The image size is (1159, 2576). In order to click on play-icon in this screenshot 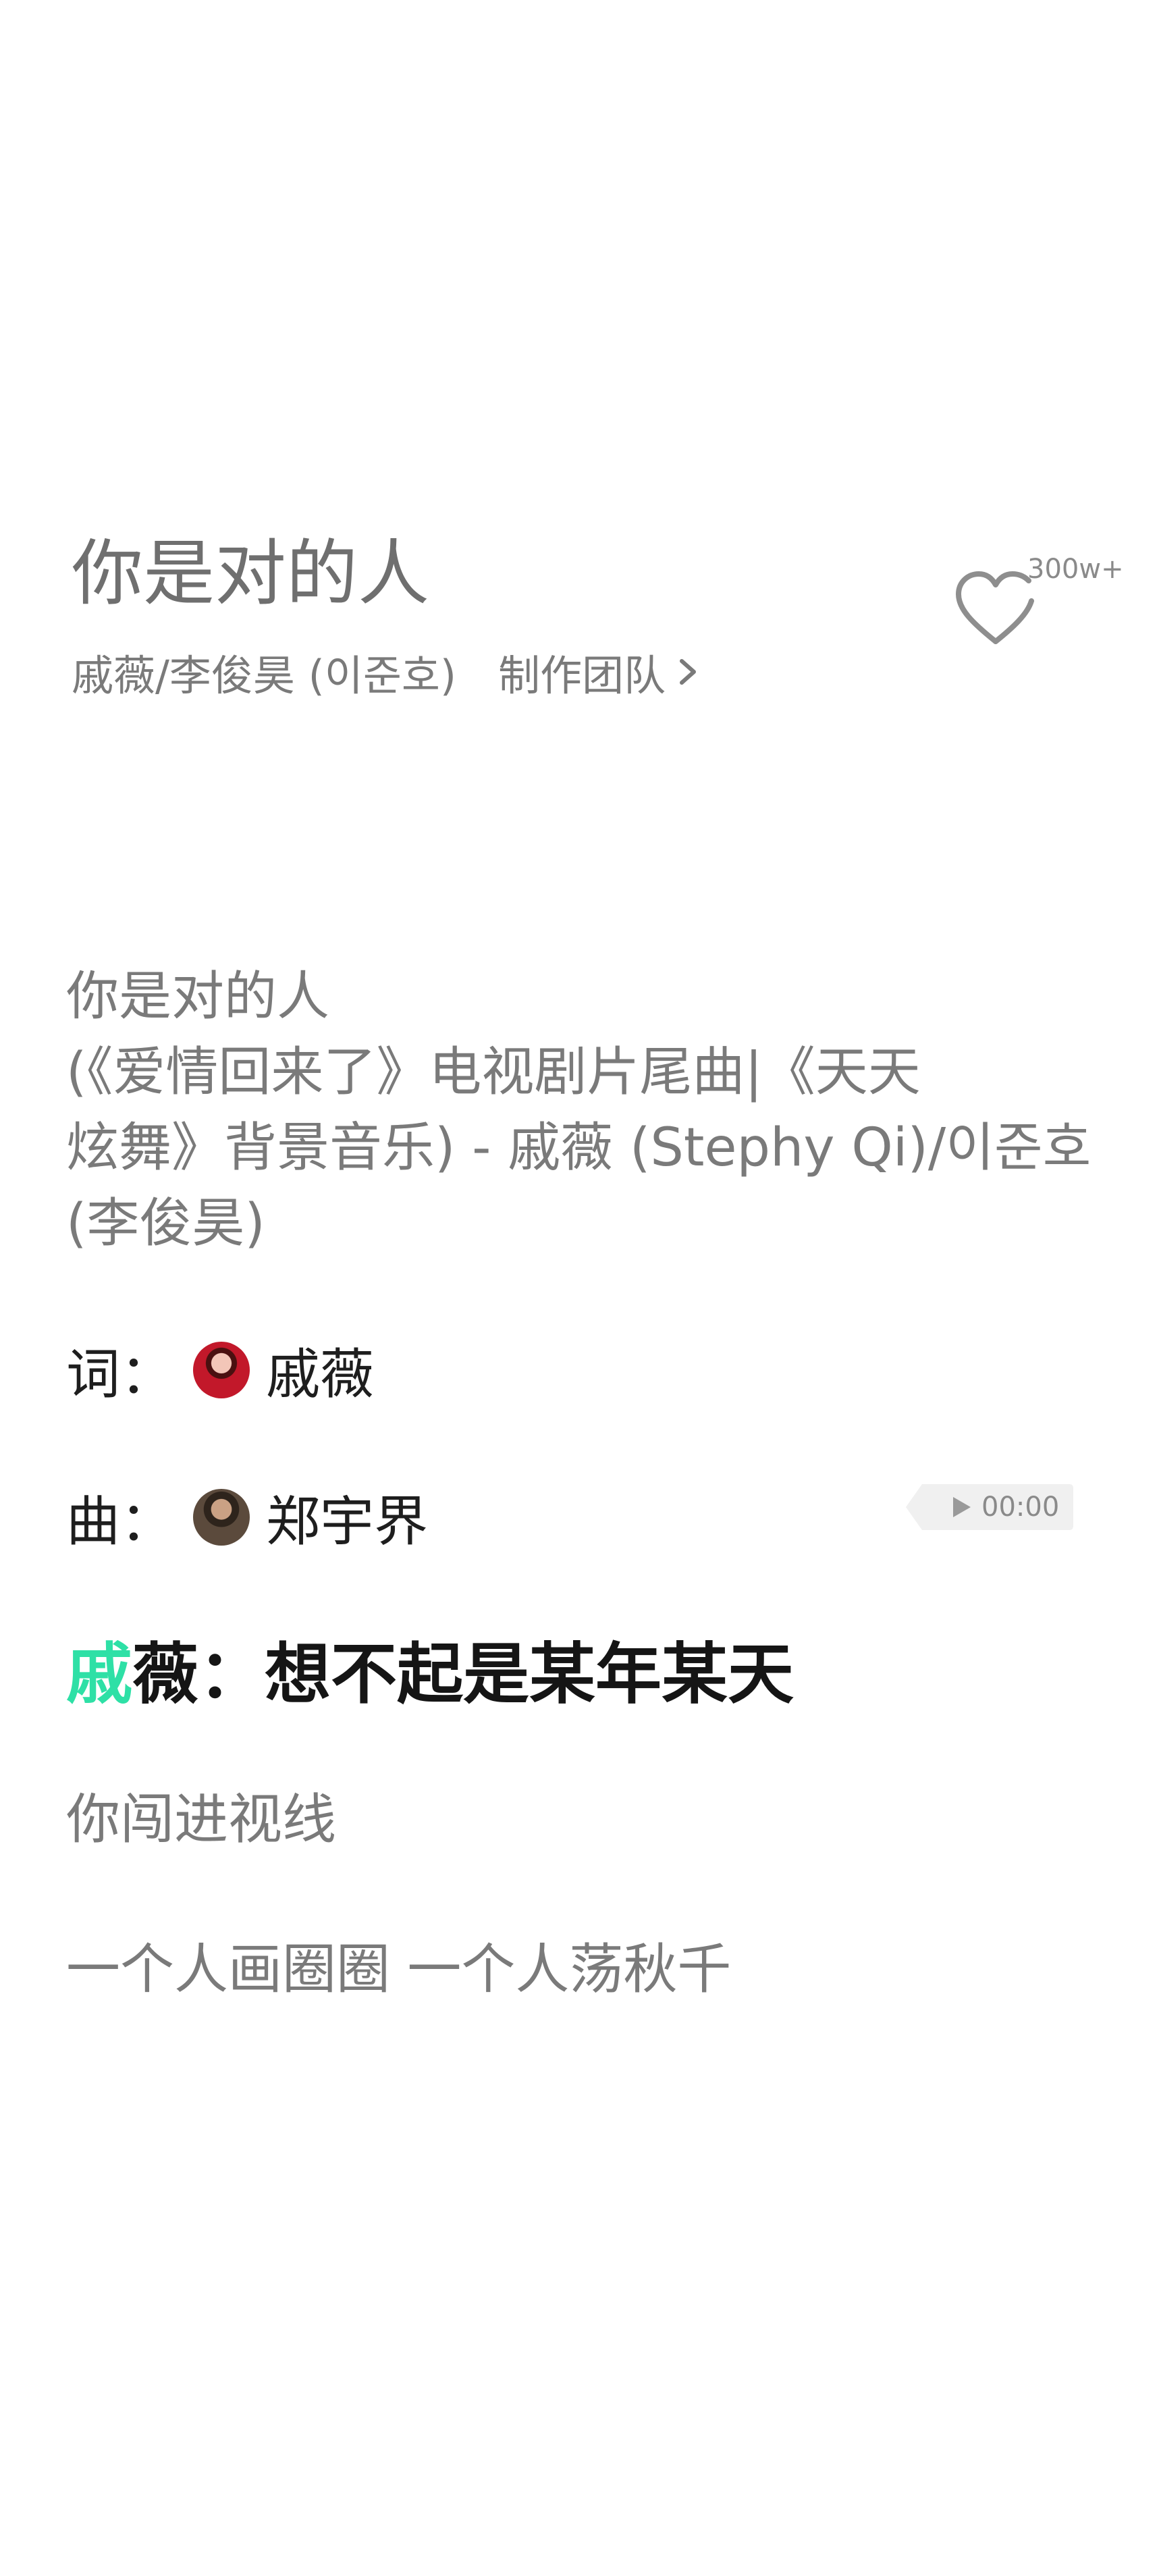, I will do `click(962, 1507)`.